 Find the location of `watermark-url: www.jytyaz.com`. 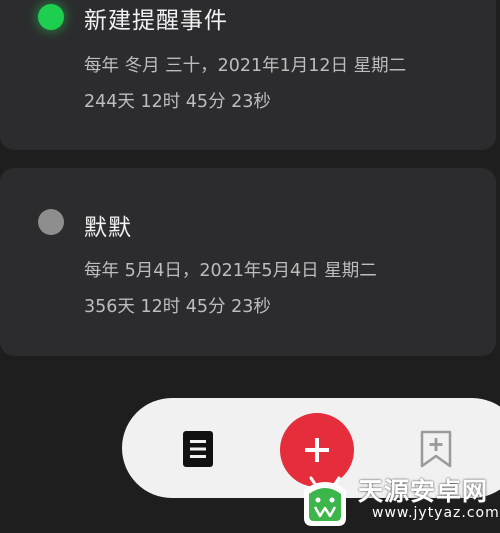

watermark-url: www.jytyaz.com is located at coordinates (436, 513).